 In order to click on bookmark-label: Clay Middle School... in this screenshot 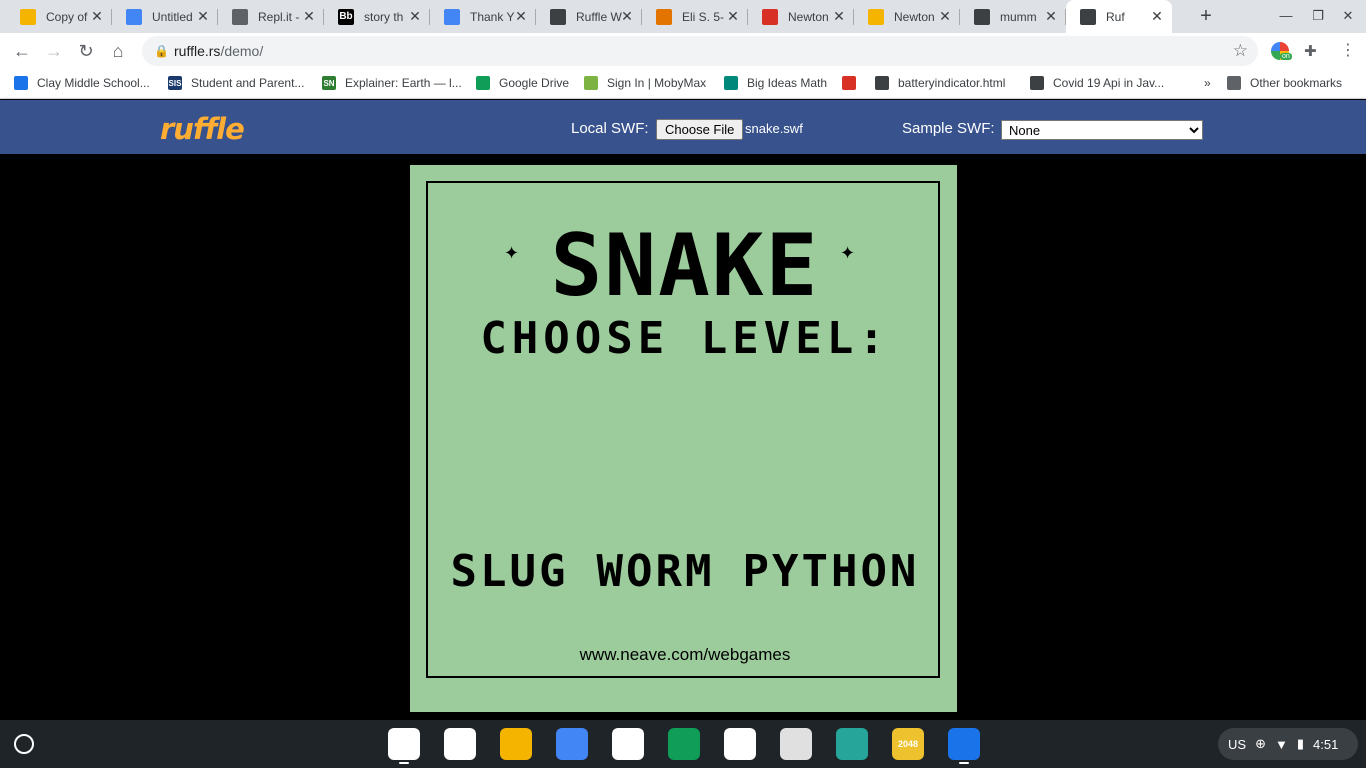, I will do `click(93, 83)`.